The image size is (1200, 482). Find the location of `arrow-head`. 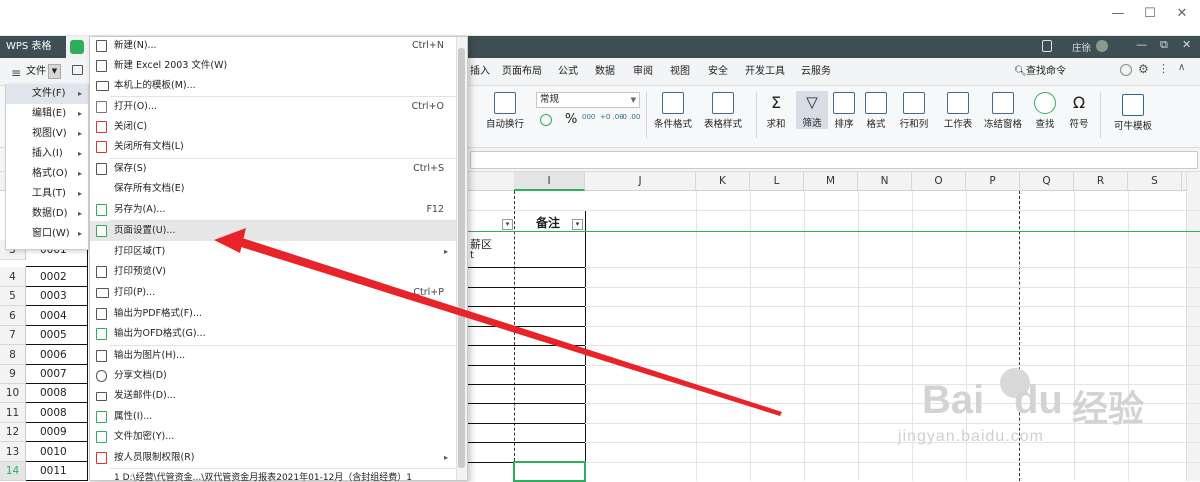

arrow-head is located at coordinates (230, 240).